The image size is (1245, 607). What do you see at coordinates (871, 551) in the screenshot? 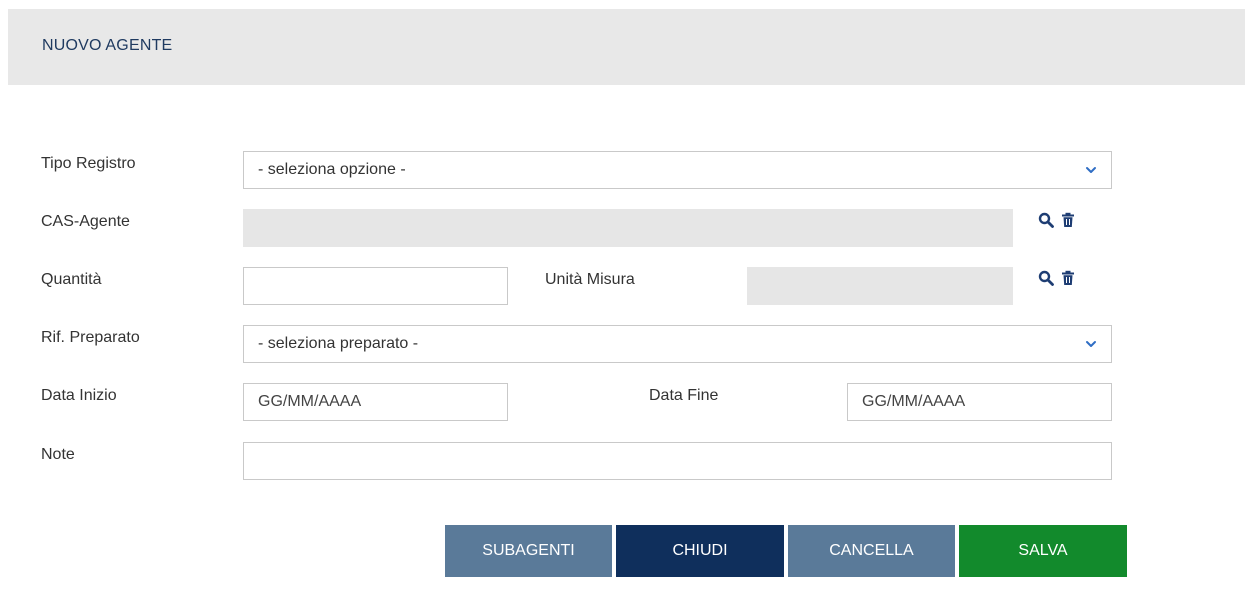
I see `cancella-button: CANCELLA` at bounding box center [871, 551].